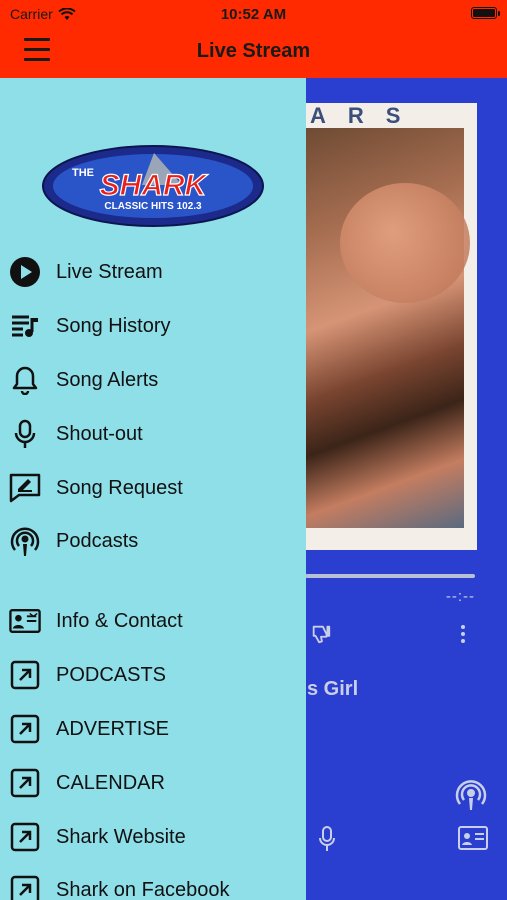 The width and height of the screenshot is (507, 900). I want to click on play-circle-icon, so click(25, 272).